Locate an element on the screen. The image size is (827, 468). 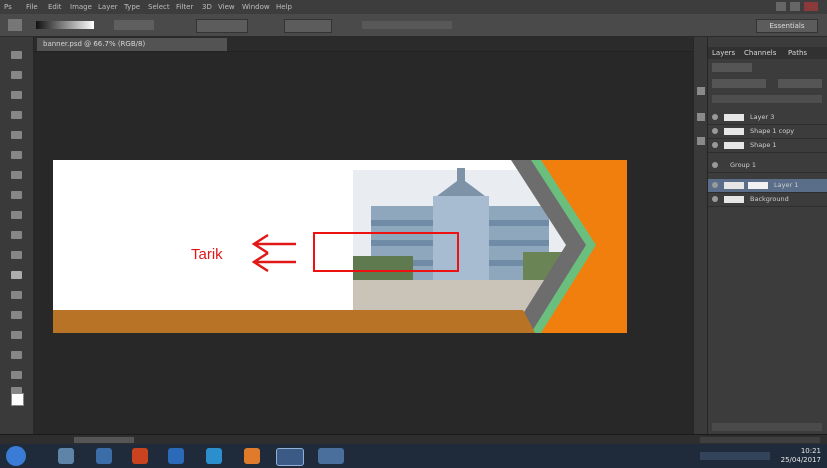
doc-size-readout is located at coordinates (104, 440).